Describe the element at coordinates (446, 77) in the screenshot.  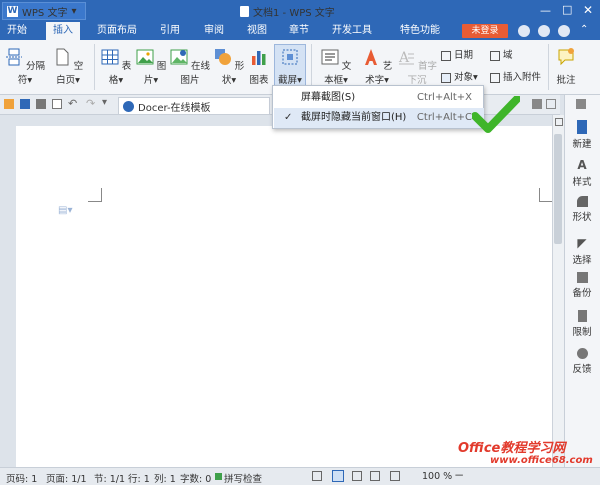
I see `object-icon` at that location.